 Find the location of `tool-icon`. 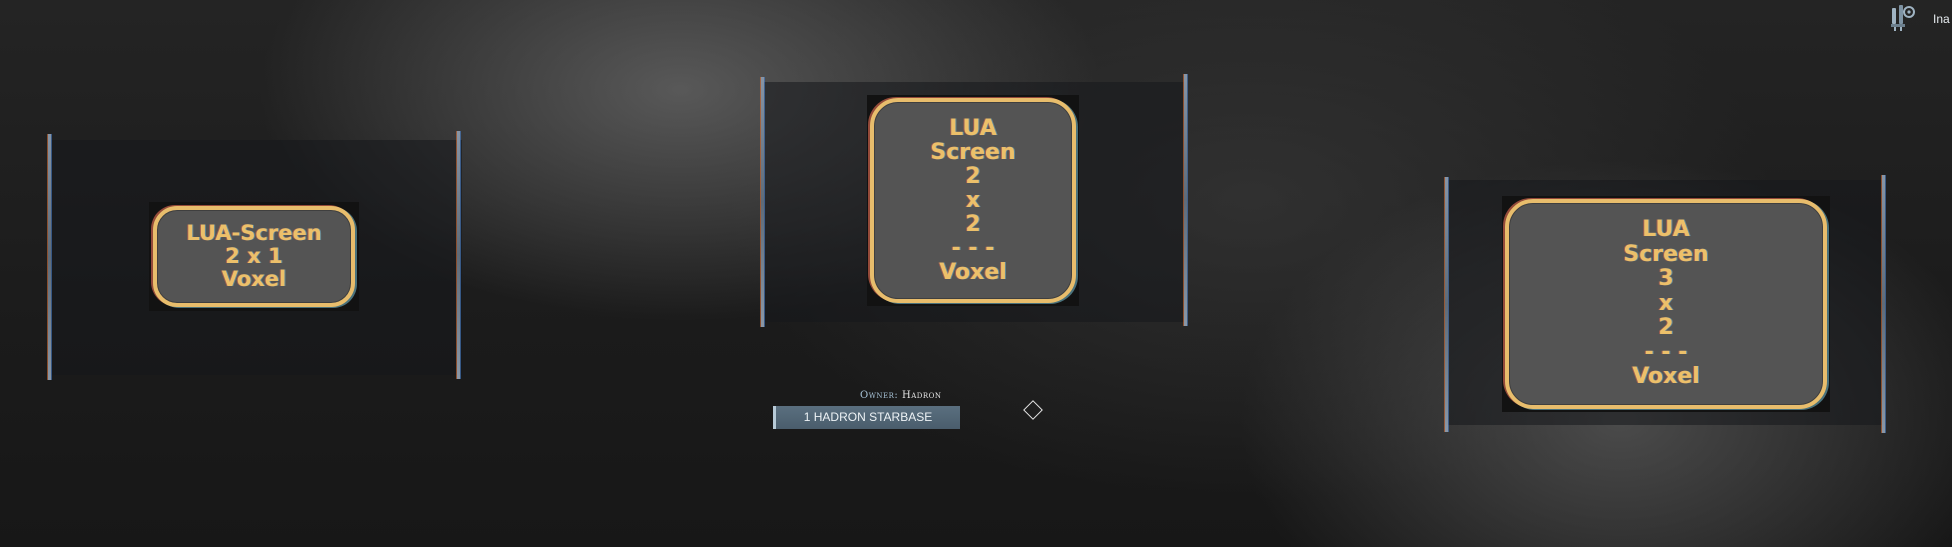

tool-icon is located at coordinates (1903, 17).